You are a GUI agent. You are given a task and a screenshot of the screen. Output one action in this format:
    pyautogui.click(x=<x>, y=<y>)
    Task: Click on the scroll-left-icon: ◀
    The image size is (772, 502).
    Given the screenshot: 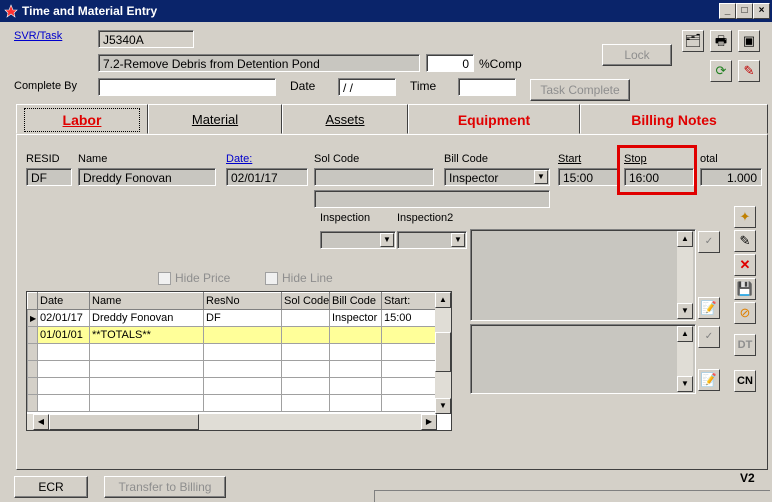 What is the action you would take?
    pyautogui.click(x=41, y=422)
    